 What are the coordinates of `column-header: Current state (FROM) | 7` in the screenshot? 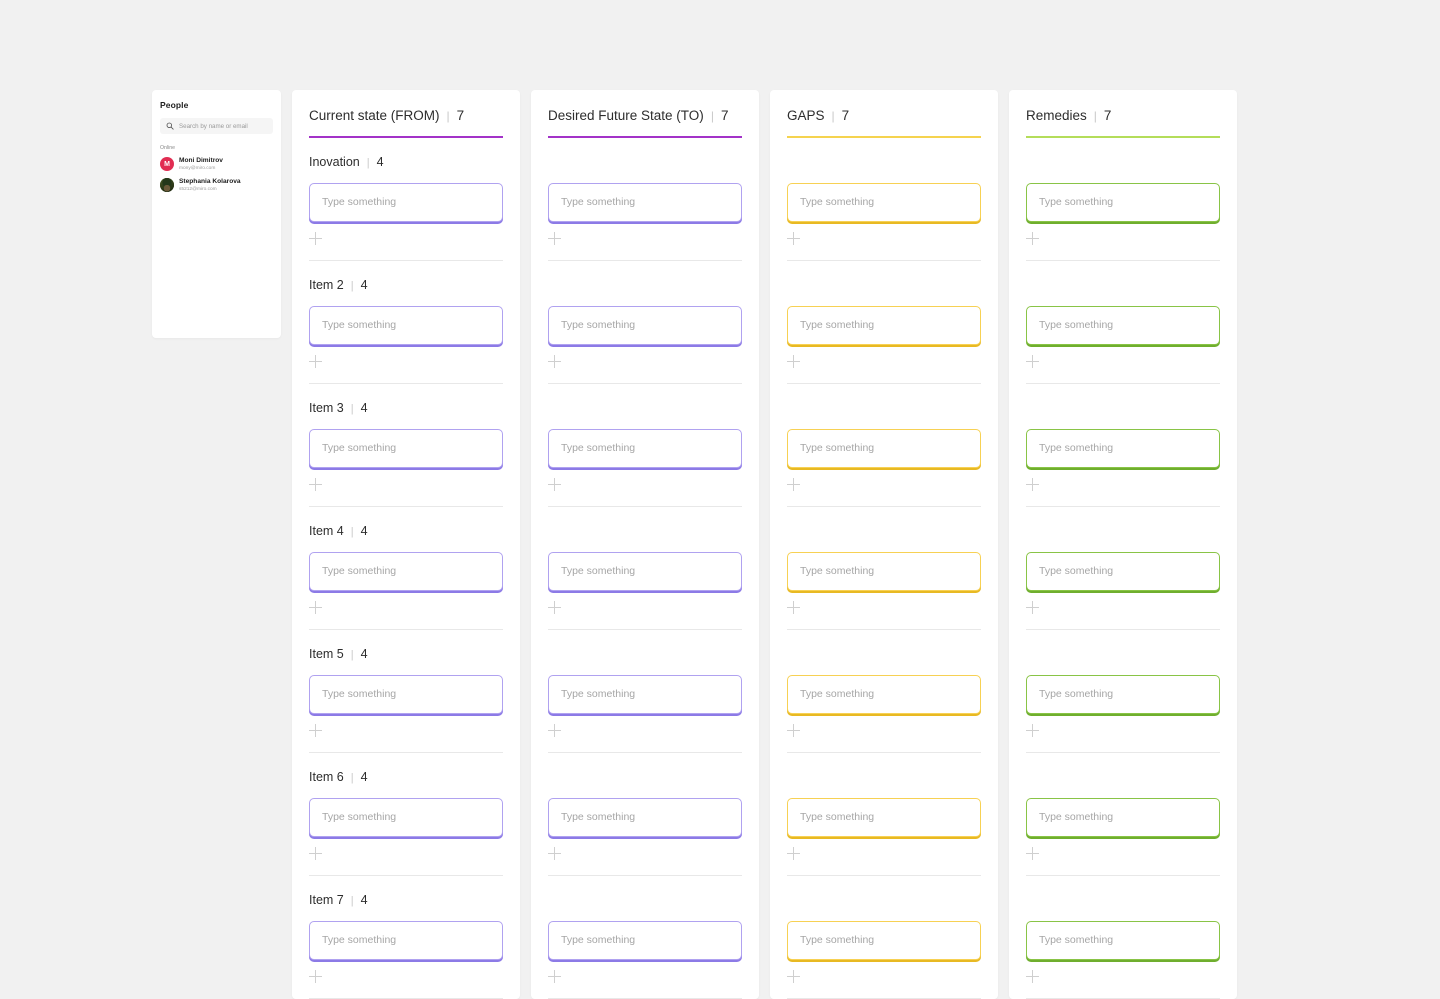 It's located at (406, 115).